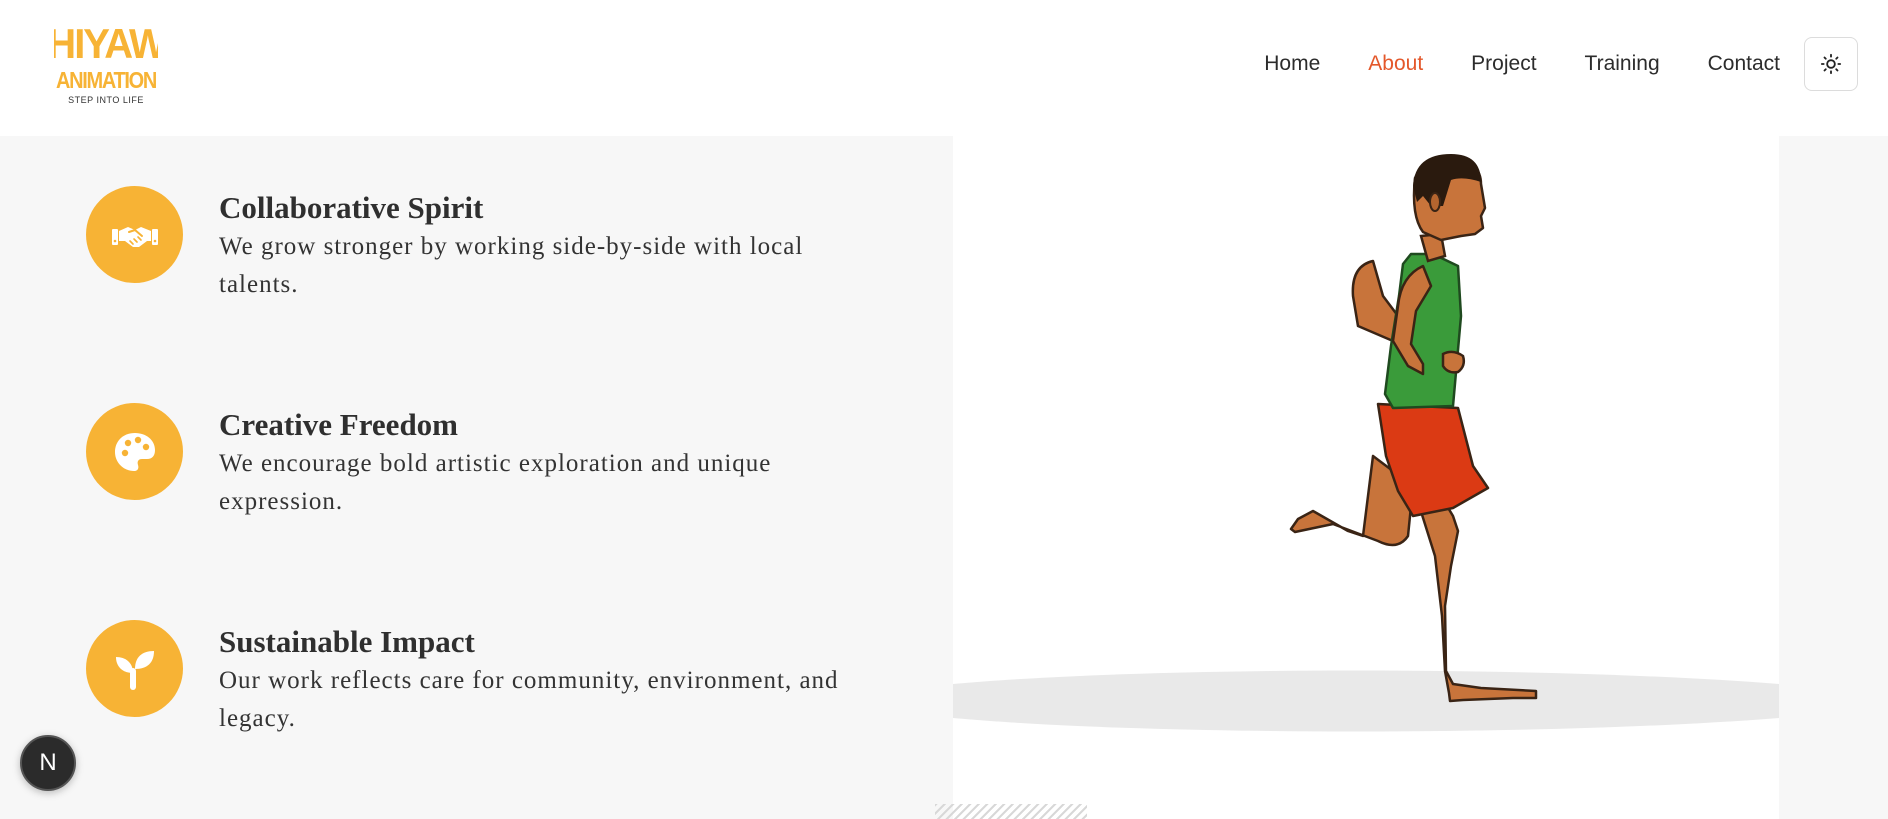 The image size is (1888, 819). I want to click on handshake-icon, so click(134, 236).